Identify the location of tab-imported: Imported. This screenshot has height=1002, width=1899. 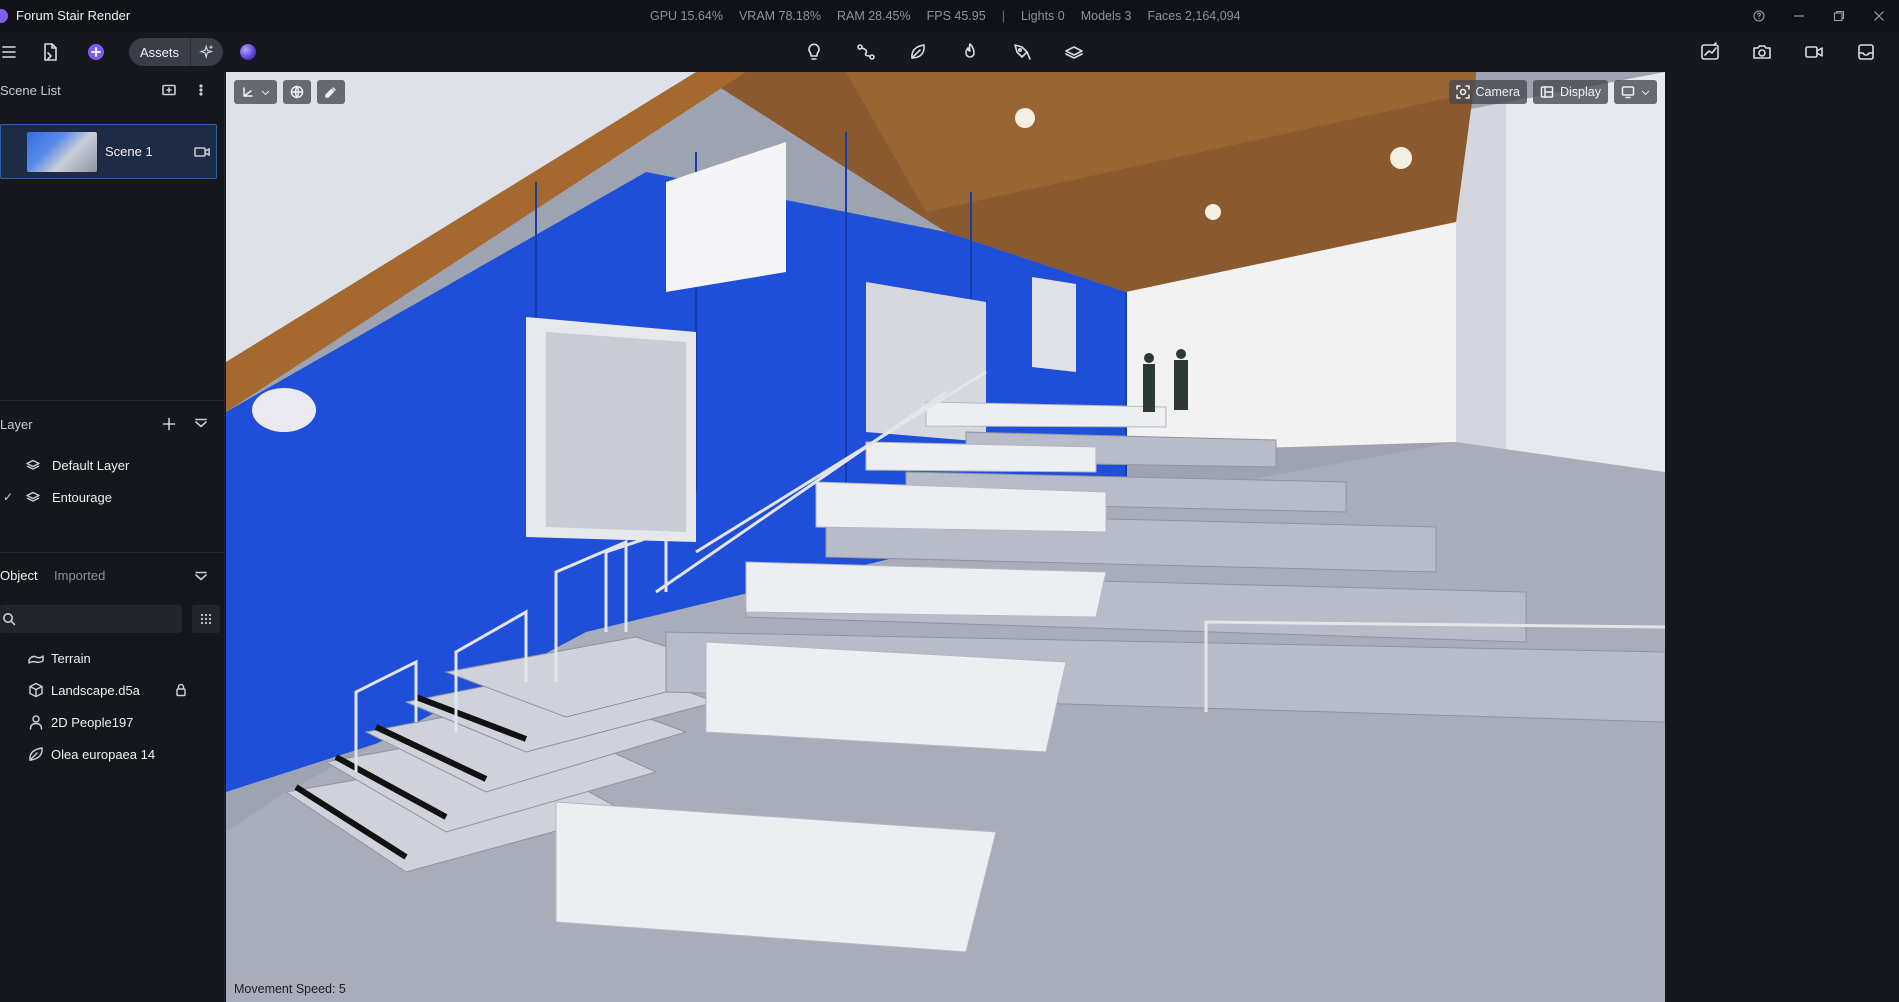
(79, 575).